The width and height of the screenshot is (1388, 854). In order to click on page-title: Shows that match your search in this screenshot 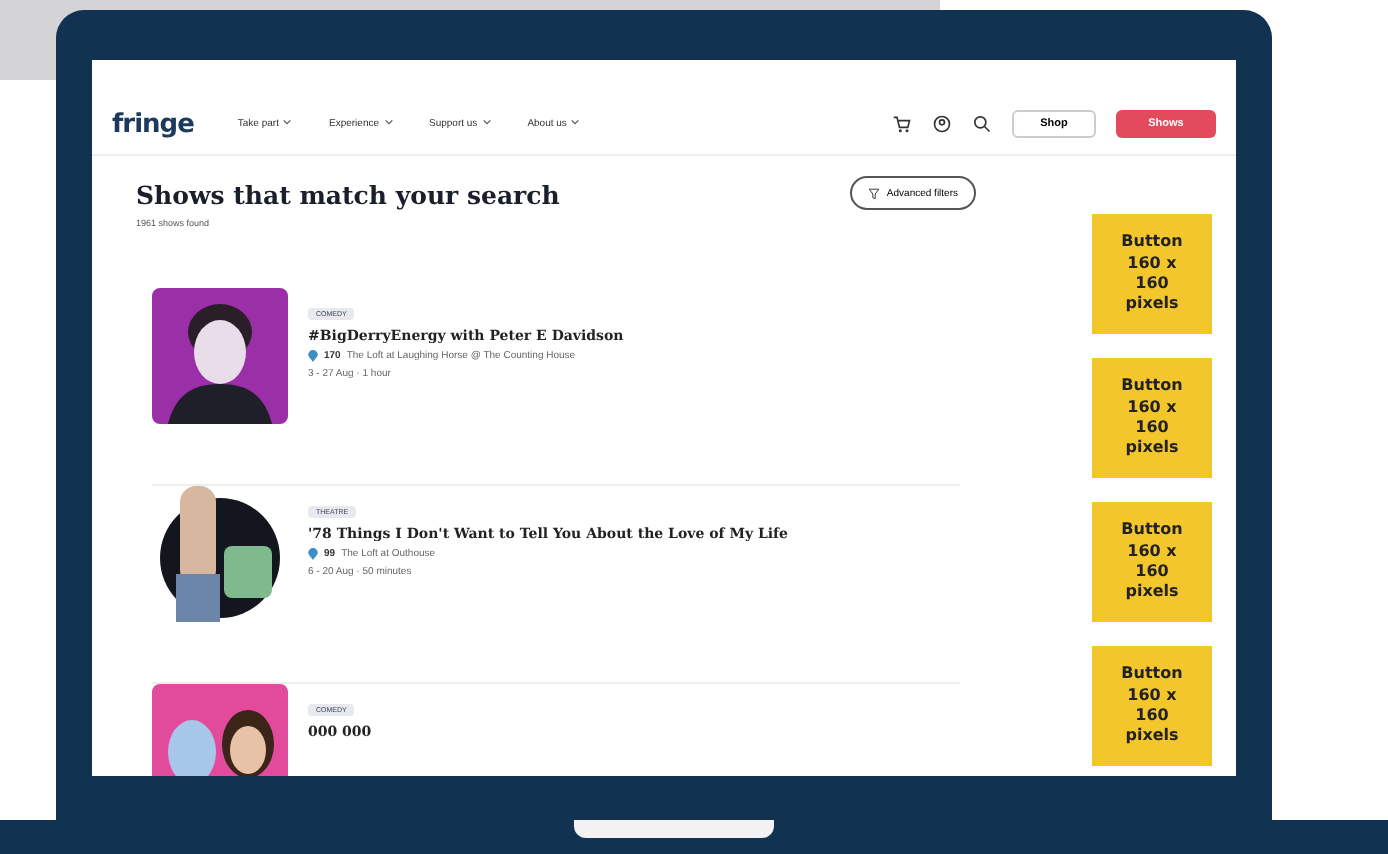, I will do `click(348, 195)`.